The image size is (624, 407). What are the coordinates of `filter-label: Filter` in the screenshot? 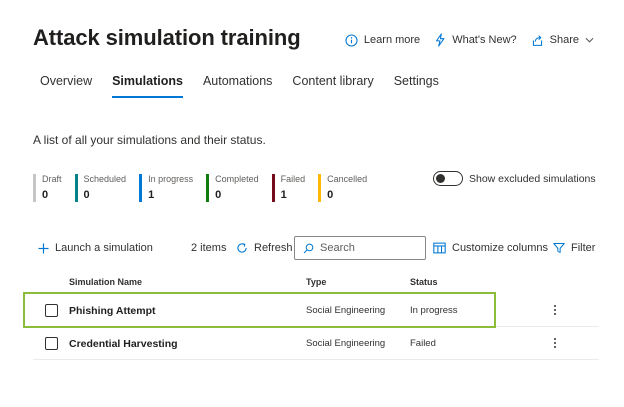 It's located at (583, 248).